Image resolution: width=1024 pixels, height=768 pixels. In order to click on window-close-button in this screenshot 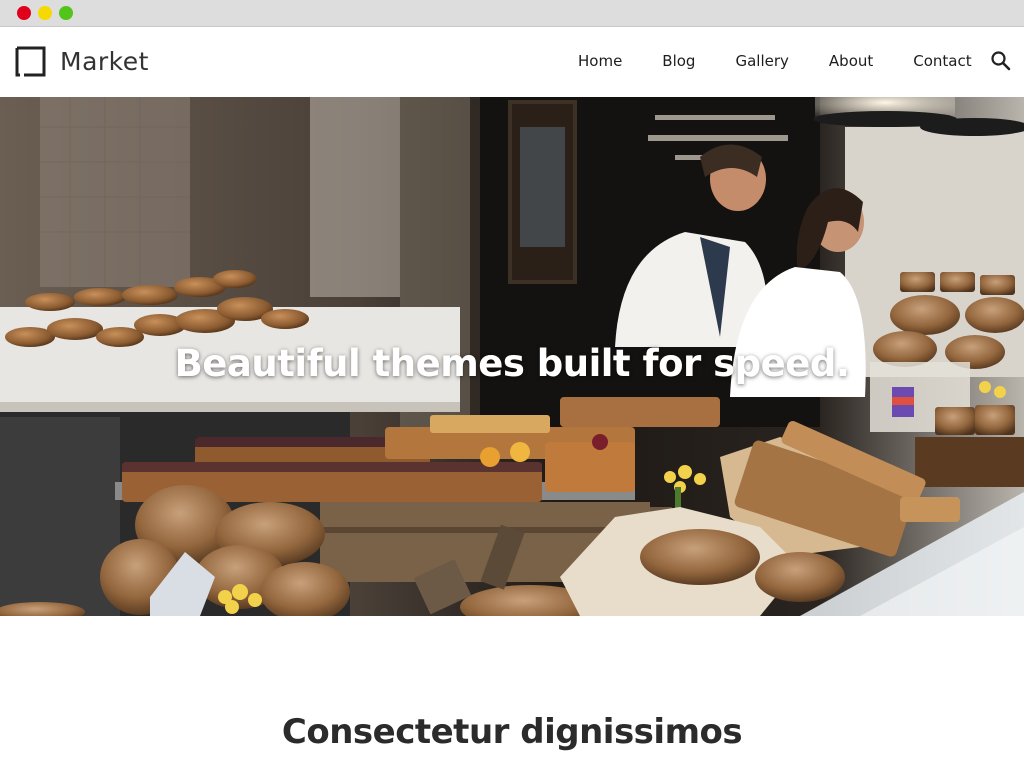, I will do `click(24, 13)`.